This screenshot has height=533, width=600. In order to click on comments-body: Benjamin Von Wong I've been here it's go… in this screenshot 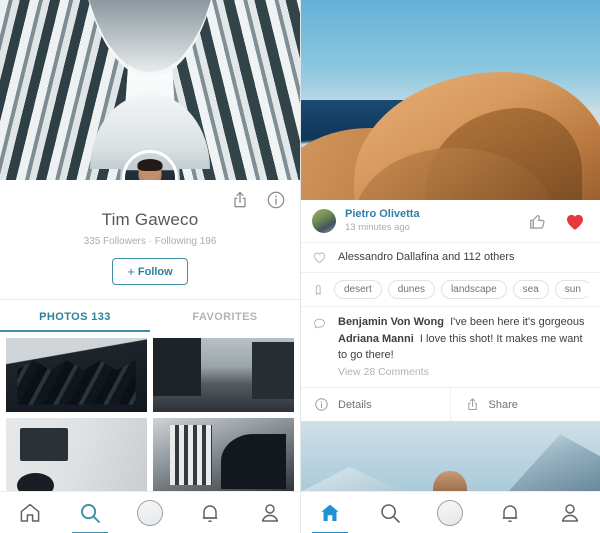, I will do `click(463, 347)`.